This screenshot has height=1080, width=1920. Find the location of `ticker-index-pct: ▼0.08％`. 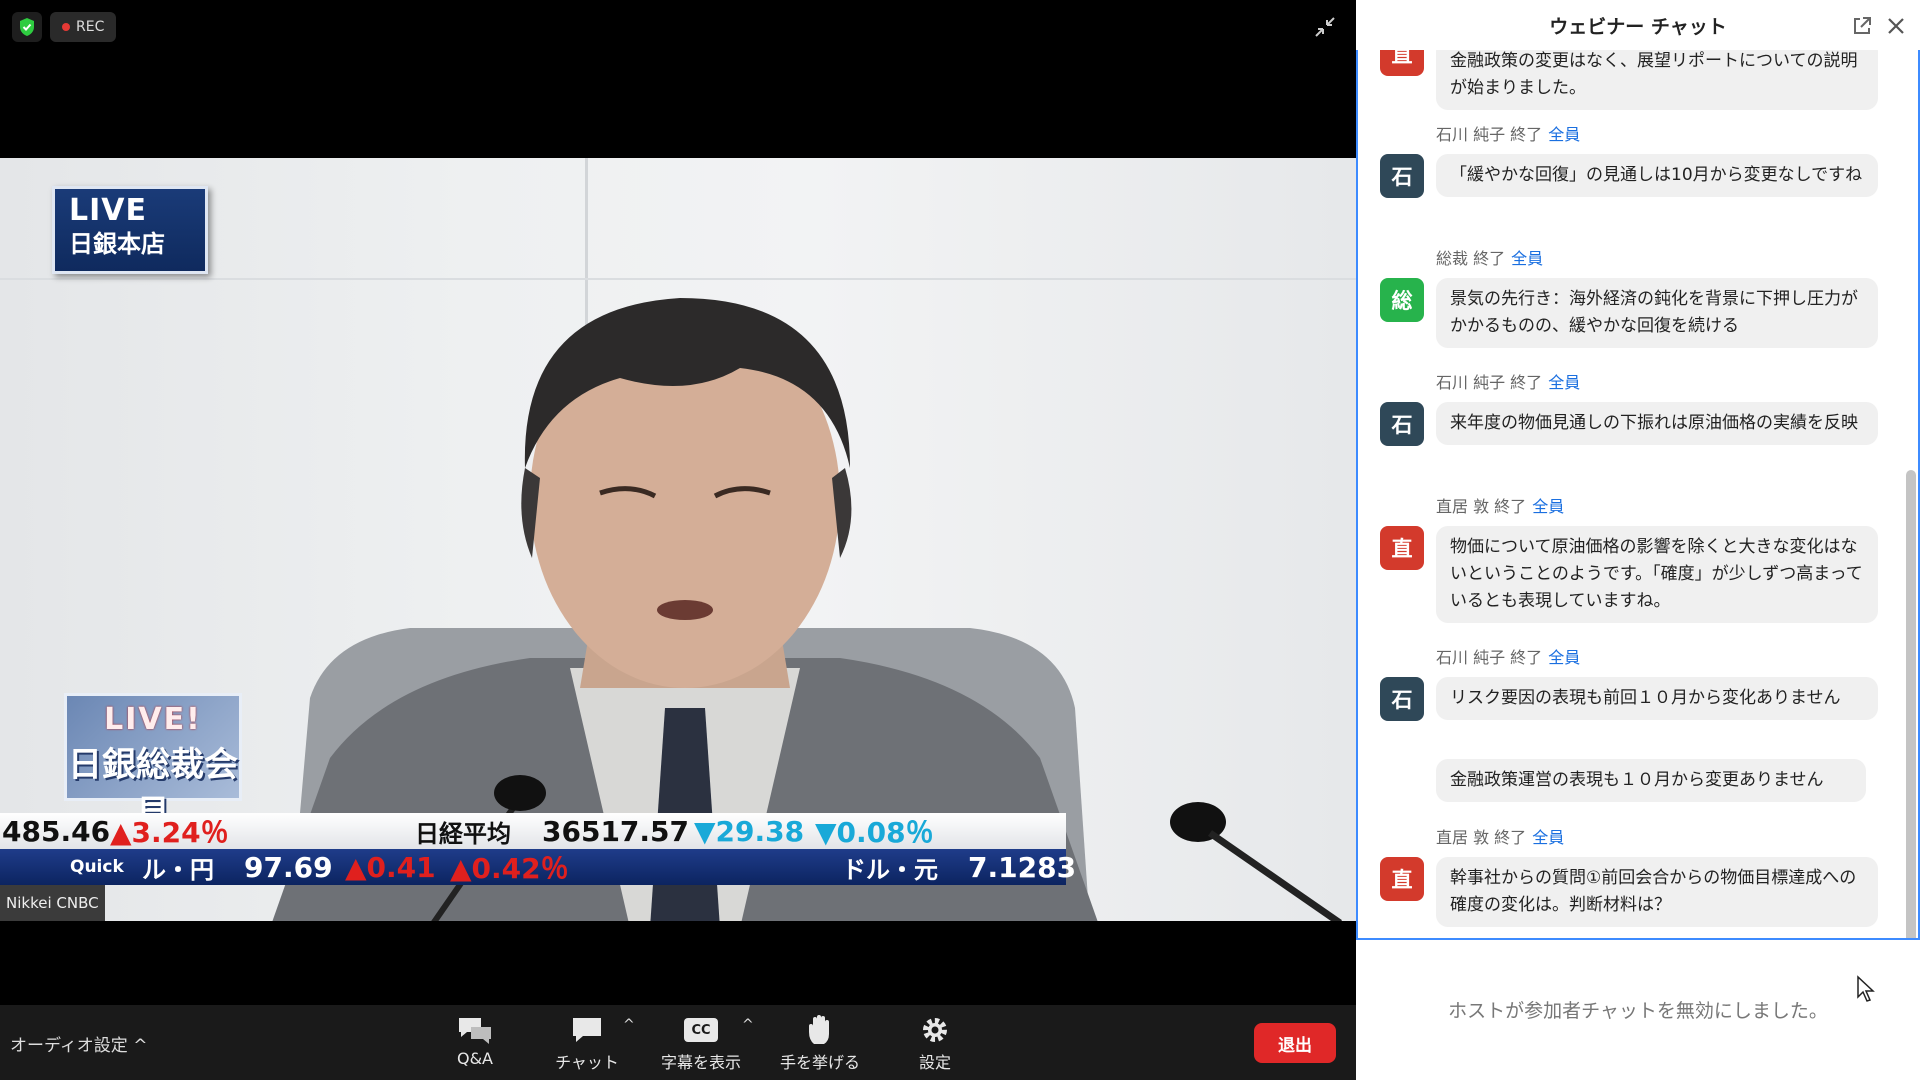

ticker-index-pct: ▼0.08％ is located at coordinates (874, 832).